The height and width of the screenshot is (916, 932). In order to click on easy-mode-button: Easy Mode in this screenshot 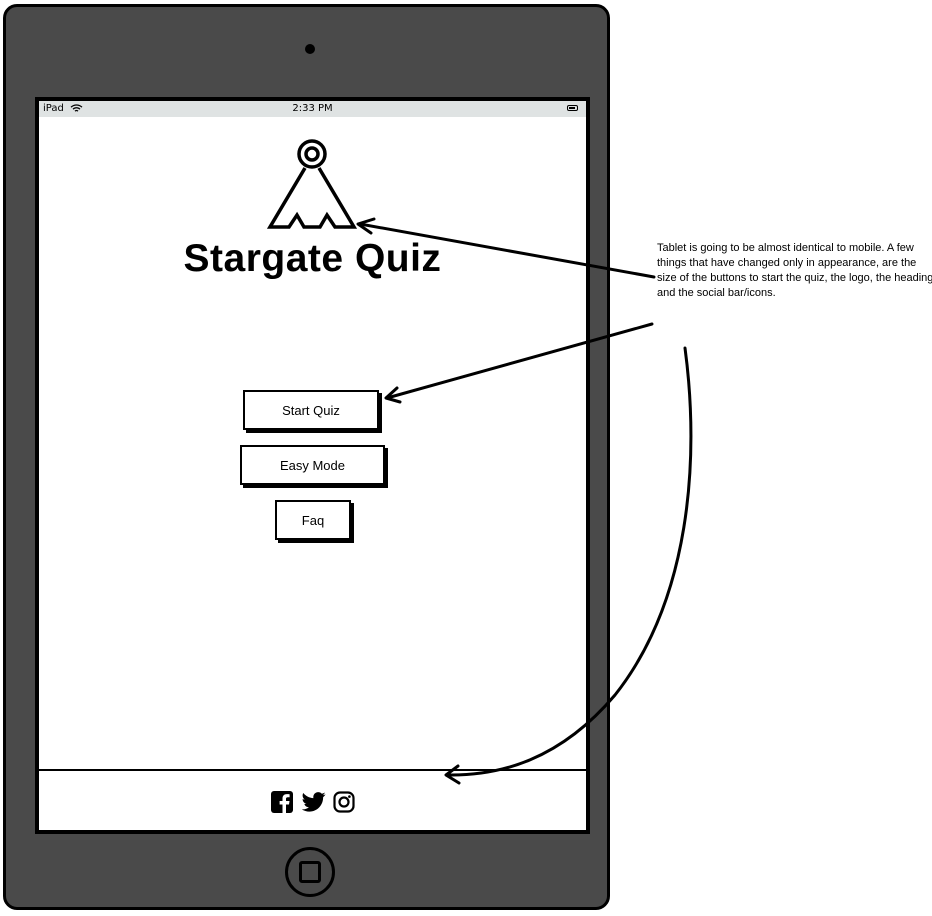, I will do `click(312, 465)`.